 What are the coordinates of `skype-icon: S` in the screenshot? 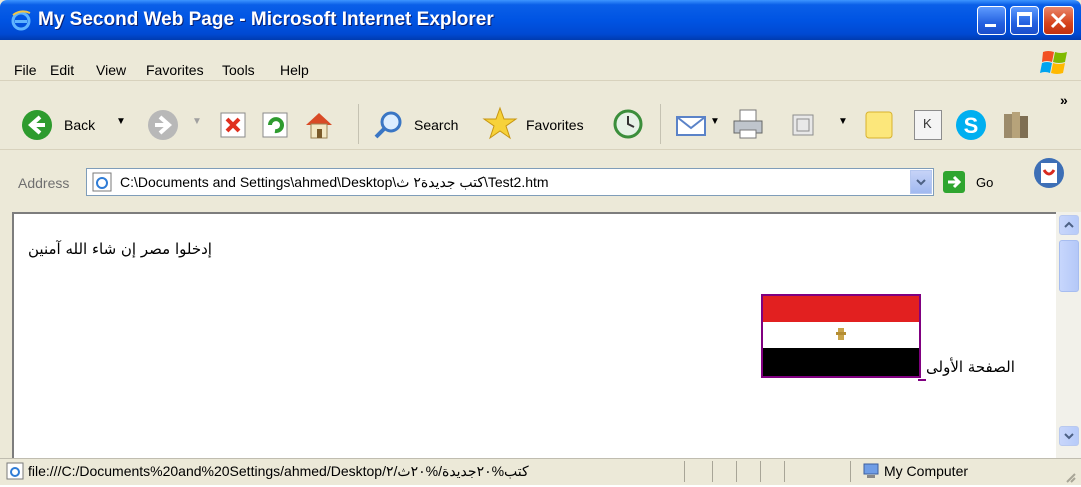 It's located at (971, 125).